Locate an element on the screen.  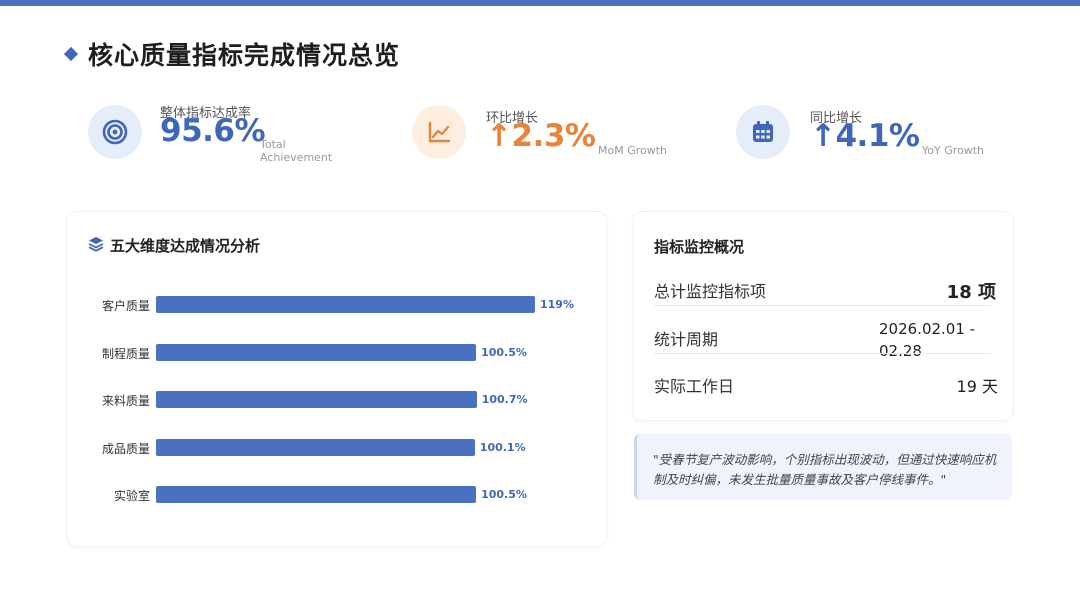
stat-value-total-items: 18 项 is located at coordinates (971, 292).